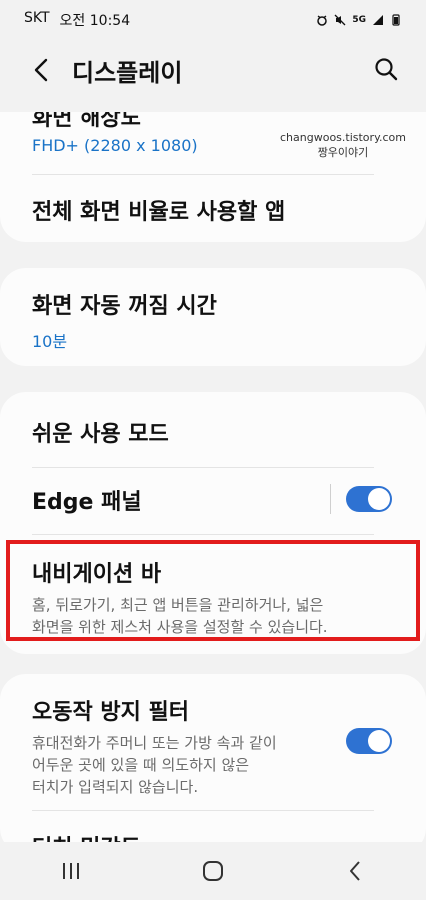  What do you see at coordinates (115, 787) in the screenshot?
I see `accidental-touch-desc-line-3: 터치가 입력되지 않습니다.` at bounding box center [115, 787].